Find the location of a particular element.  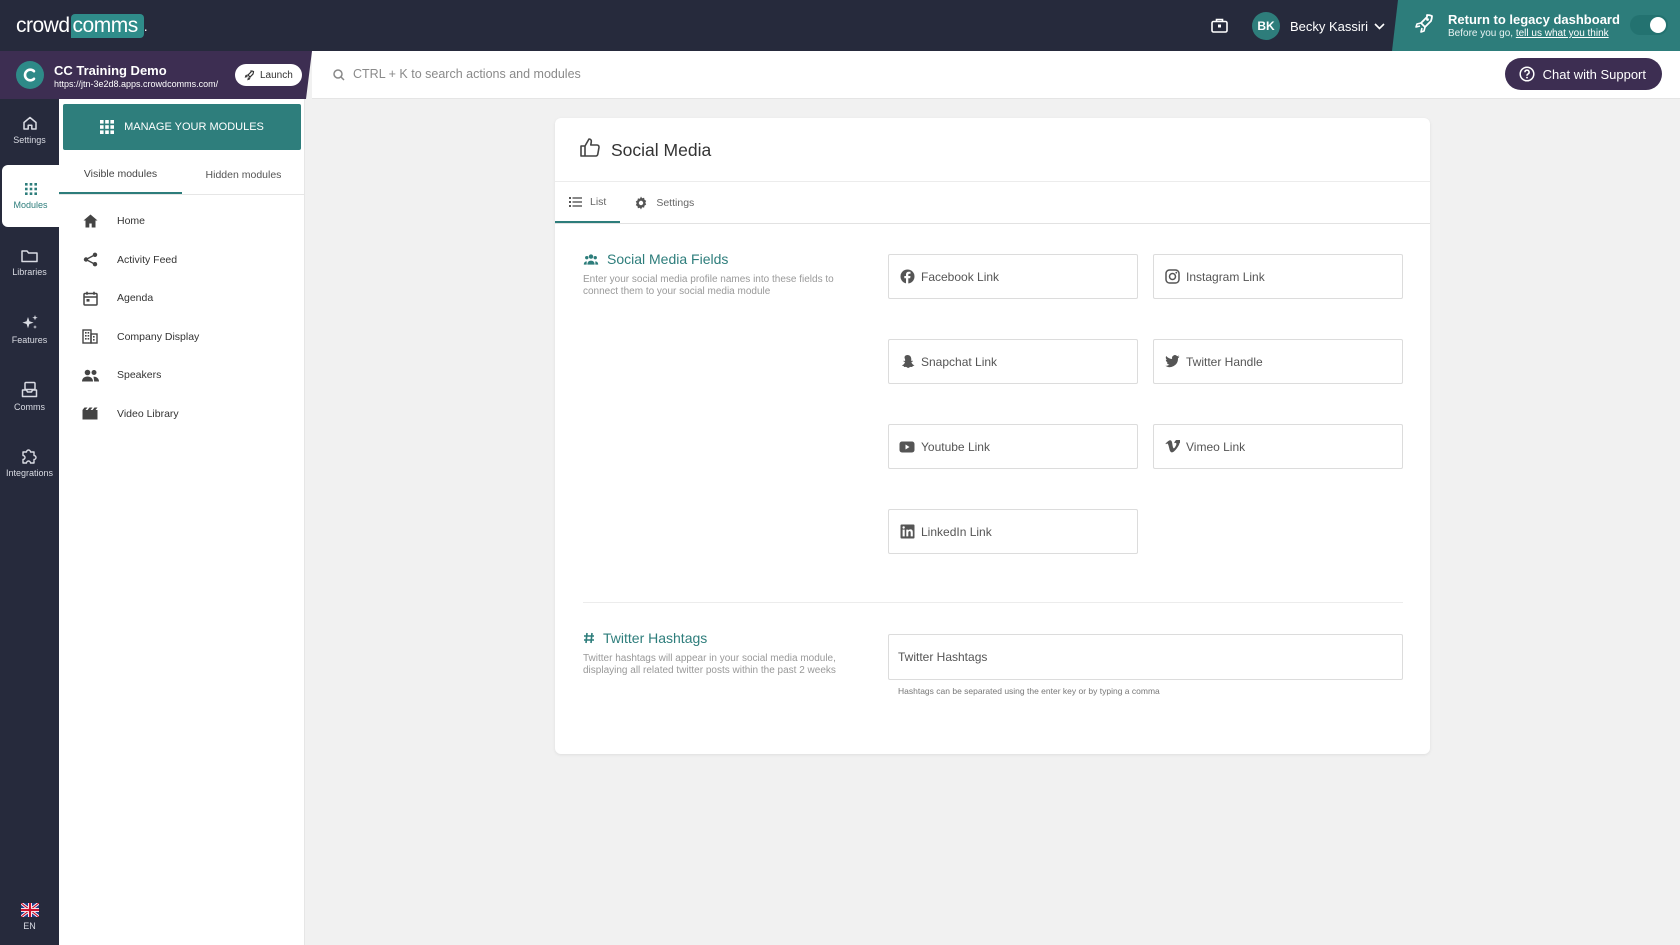

rail-item-features: Features is located at coordinates (29, 329).